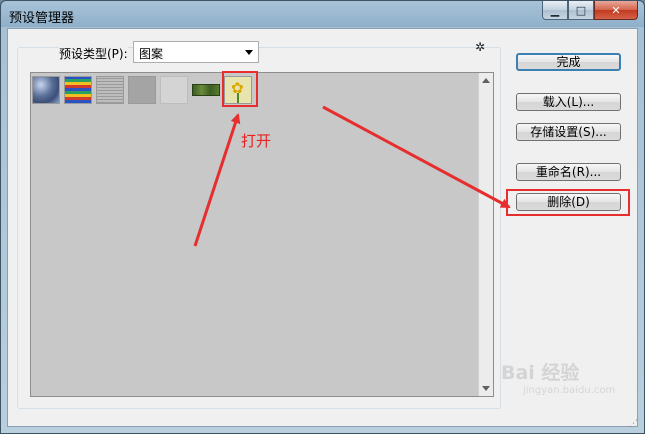  Describe the element at coordinates (322, 14) in the screenshot. I see `title-bar: 预设管理器 ▁ □ ✕` at that location.